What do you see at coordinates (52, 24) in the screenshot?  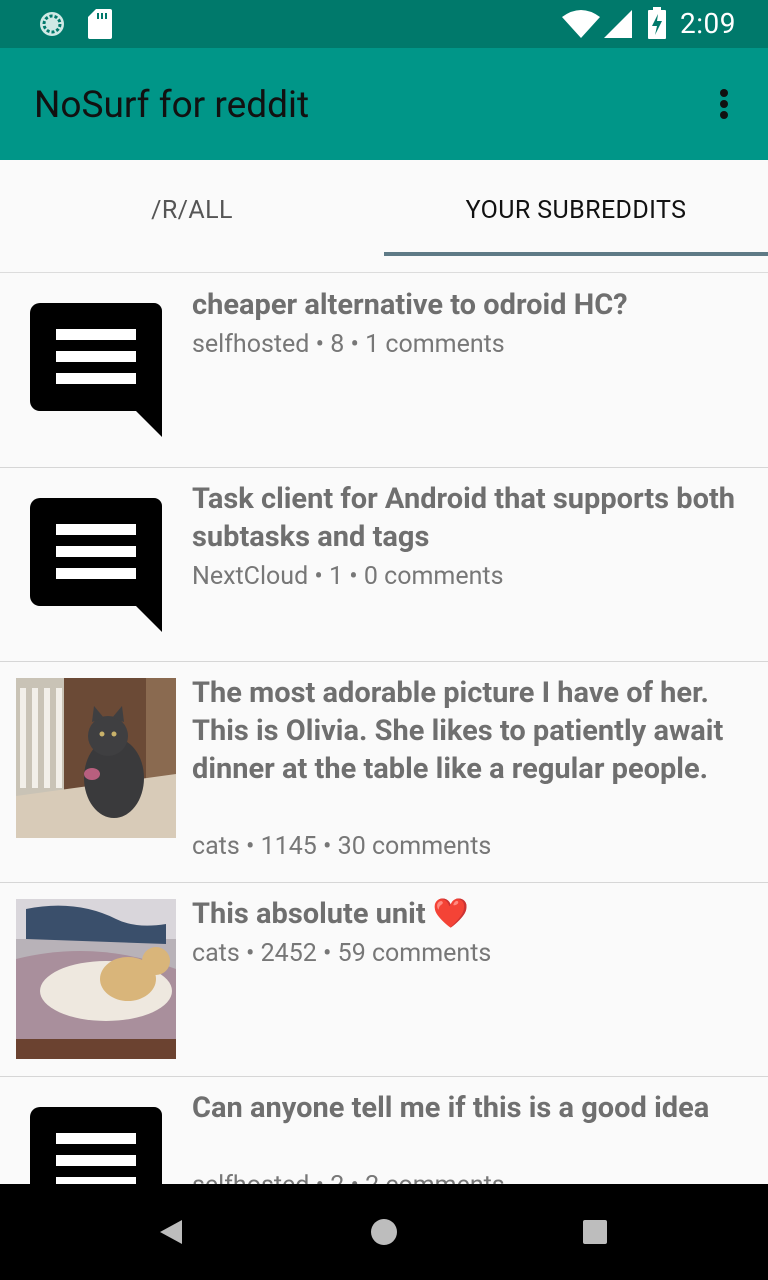 I see `sync-icon` at bounding box center [52, 24].